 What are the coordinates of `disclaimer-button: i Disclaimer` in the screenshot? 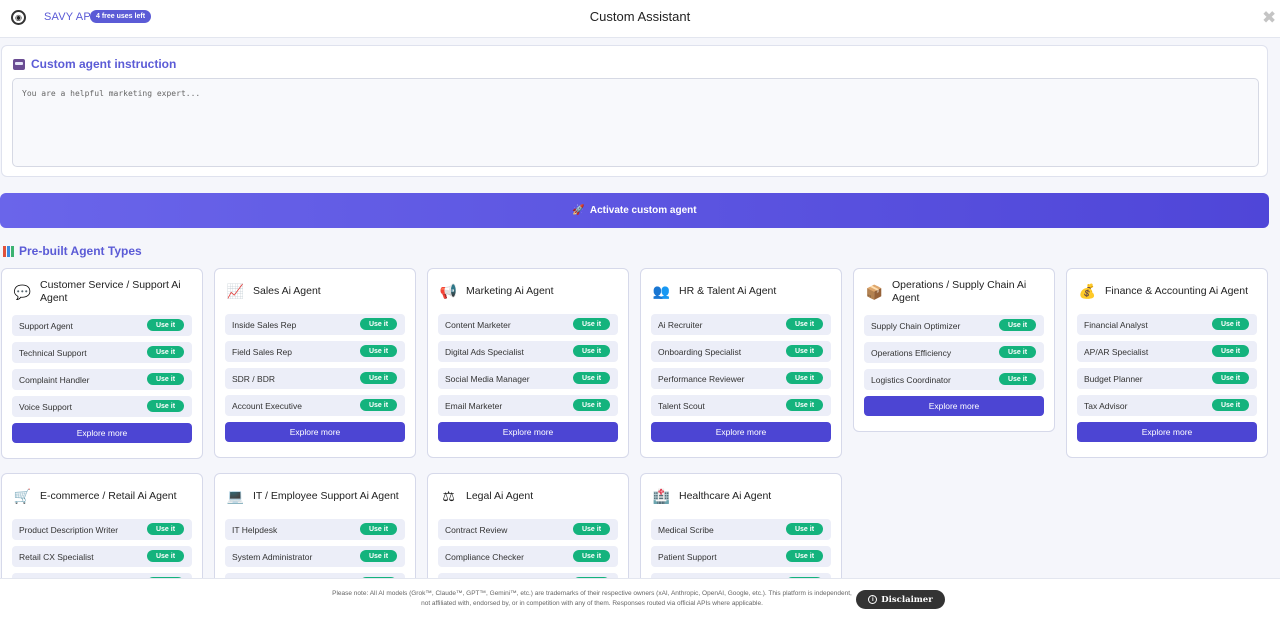 It's located at (900, 599).